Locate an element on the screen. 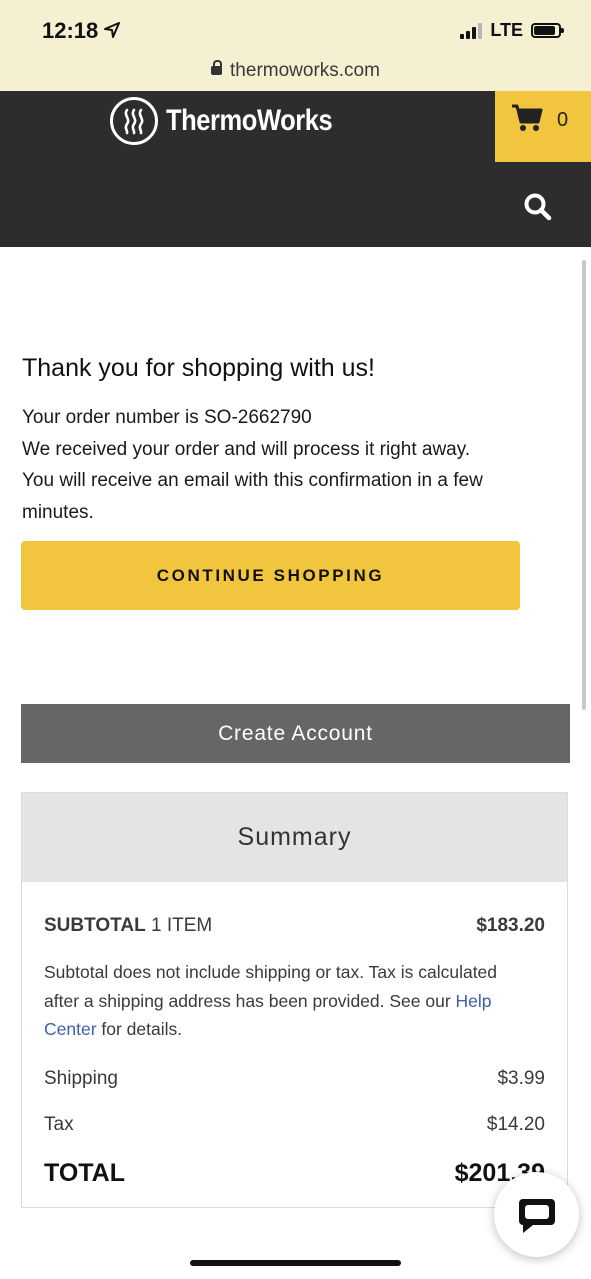 The width and height of the screenshot is (591, 1279). summary-heading: Summary is located at coordinates (294, 837).